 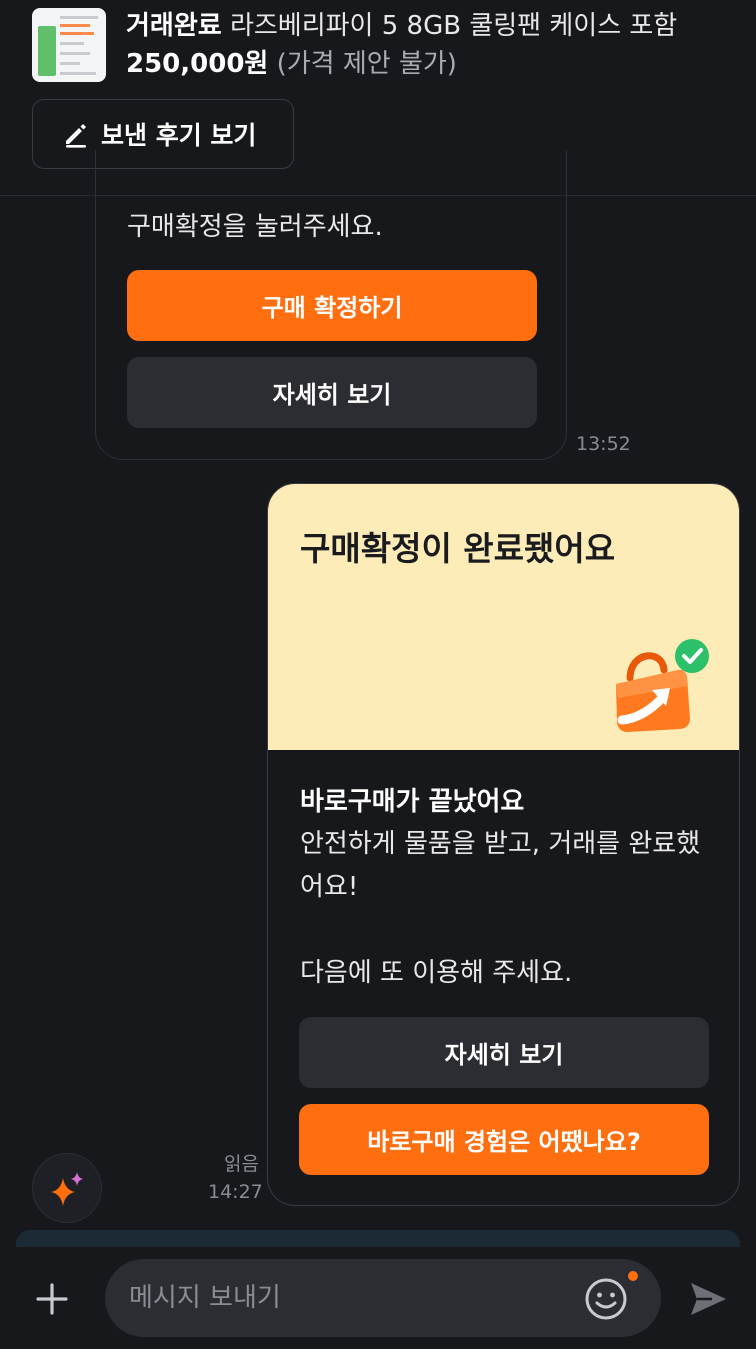 What do you see at coordinates (255, 227) in the screenshot?
I see `confirm-request-text: 구매확정을 눌러주세요.` at bounding box center [255, 227].